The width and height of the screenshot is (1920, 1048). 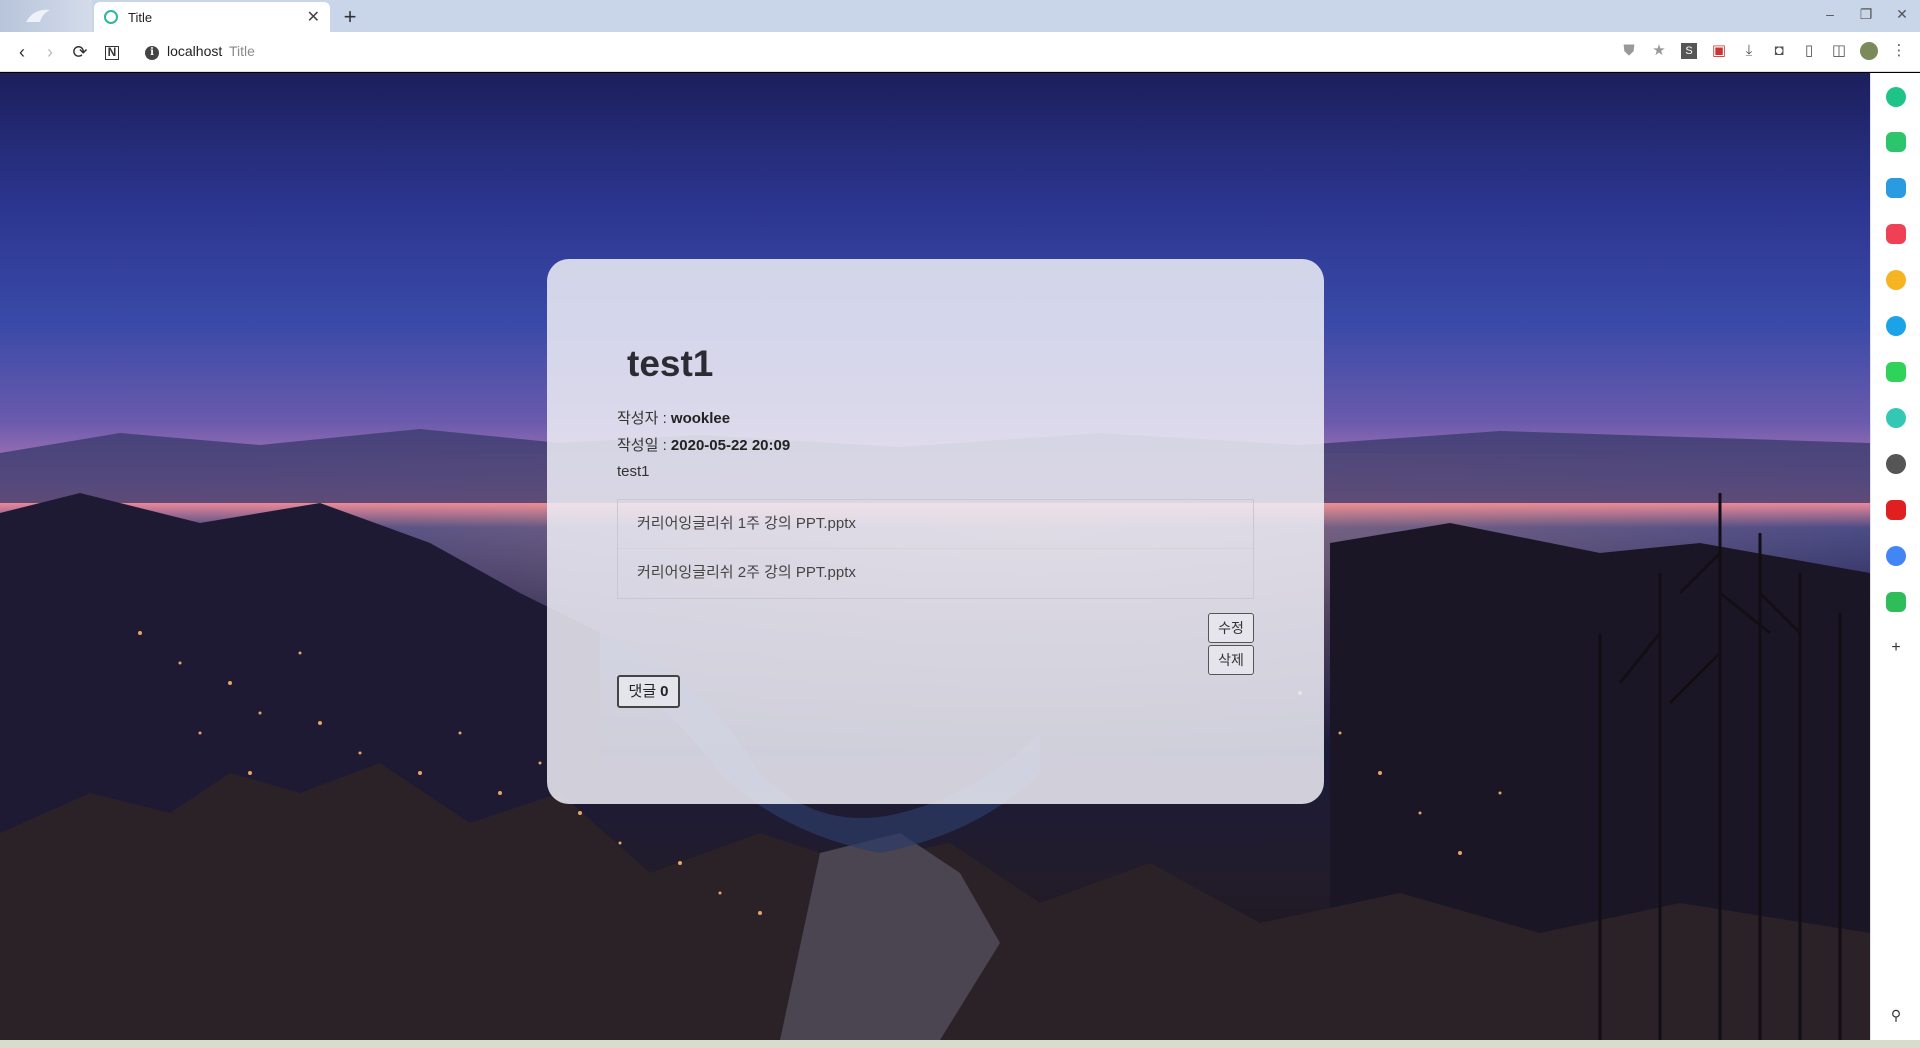 I want to click on comments-button: 댓글 0, so click(x=648, y=691).